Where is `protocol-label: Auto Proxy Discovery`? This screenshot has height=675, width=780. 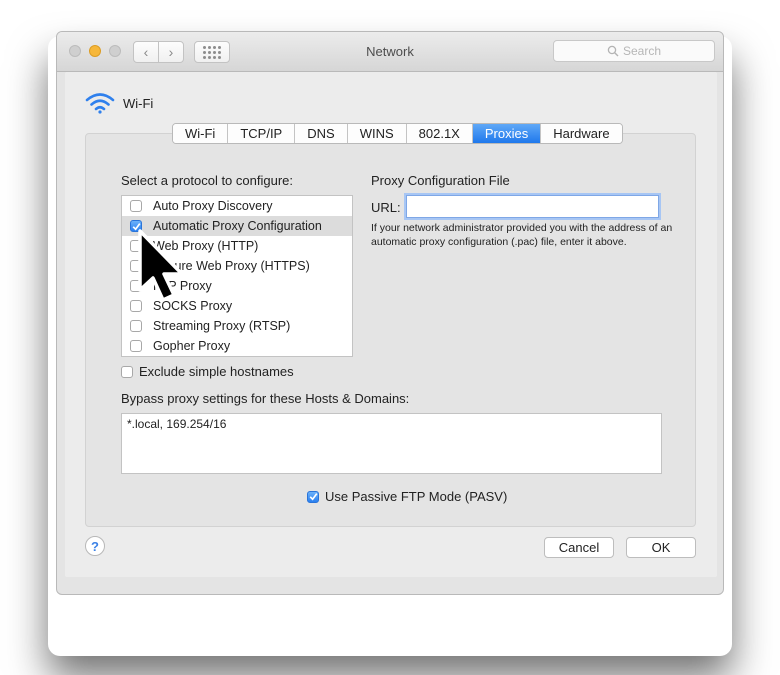 protocol-label: Auto Proxy Discovery is located at coordinates (213, 206).